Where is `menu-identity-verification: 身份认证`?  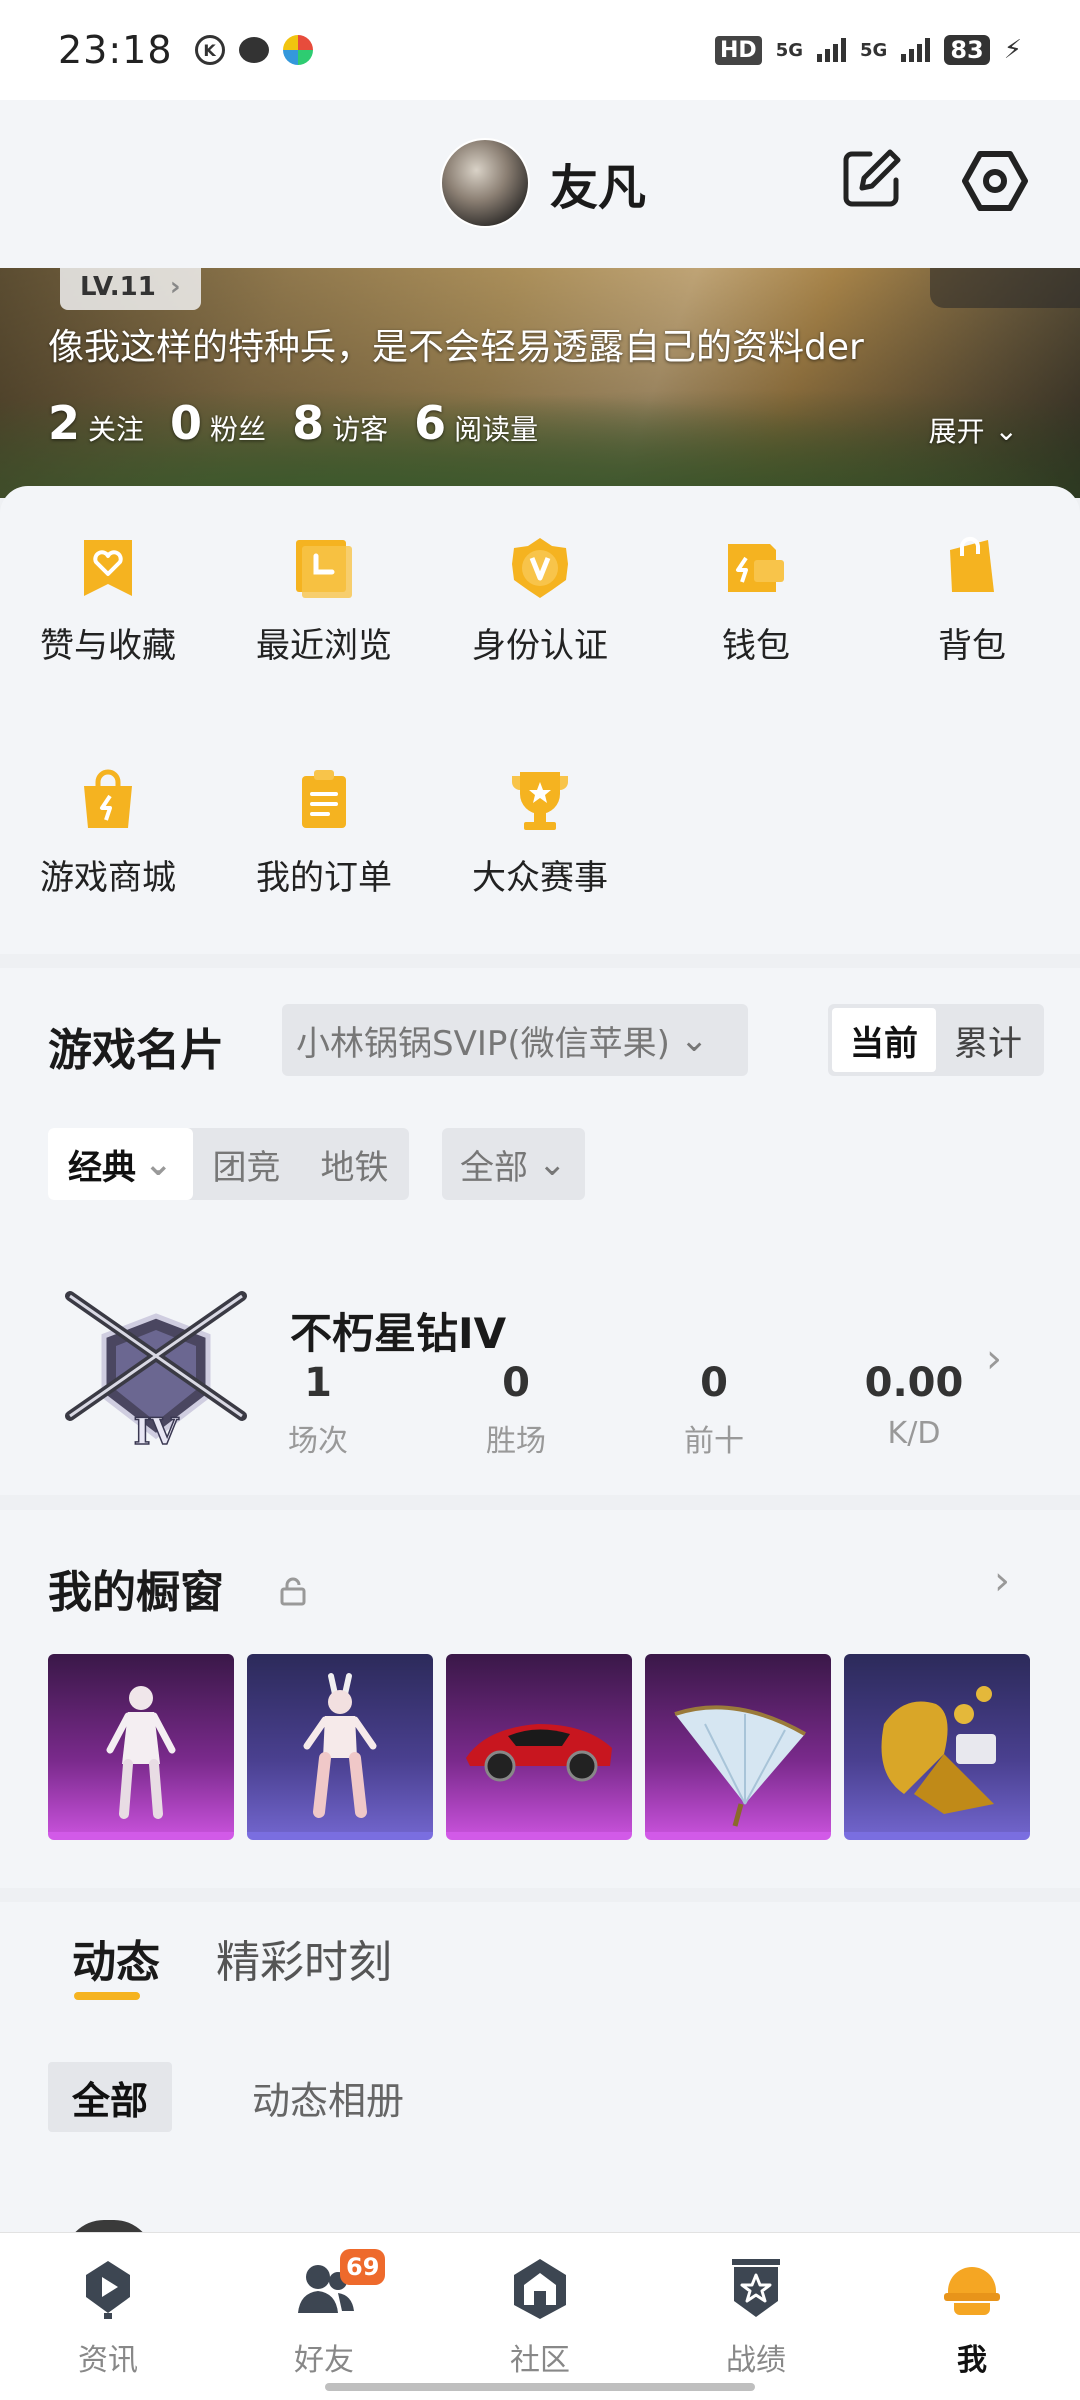 menu-identity-verification: 身份认证 is located at coordinates (540, 601).